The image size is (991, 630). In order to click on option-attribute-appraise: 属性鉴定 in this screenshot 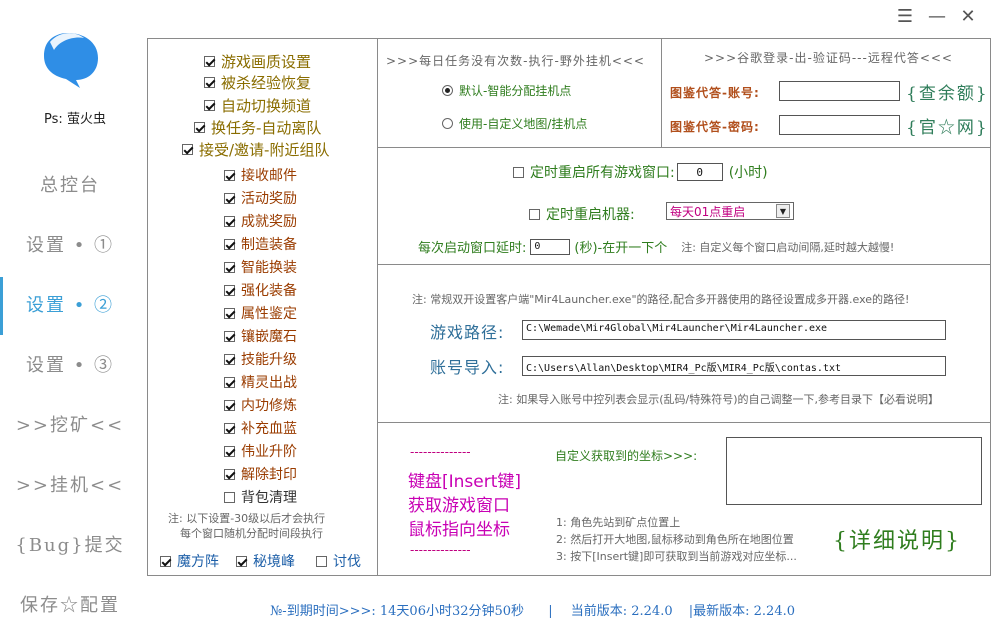, I will do `click(260, 313)`.